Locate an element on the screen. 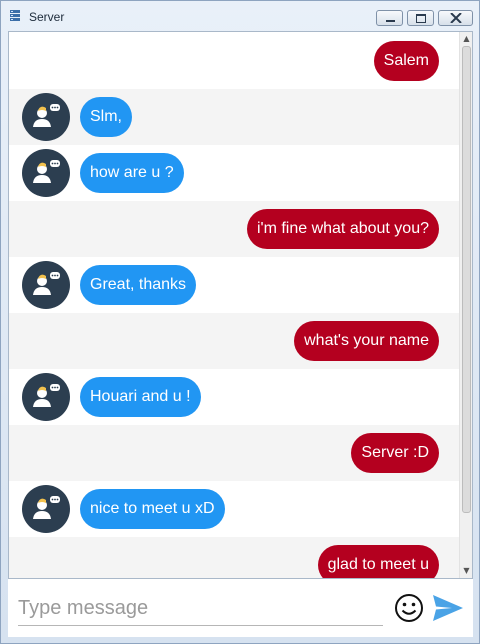 The image size is (480, 644). message-input is located at coordinates (200, 608).